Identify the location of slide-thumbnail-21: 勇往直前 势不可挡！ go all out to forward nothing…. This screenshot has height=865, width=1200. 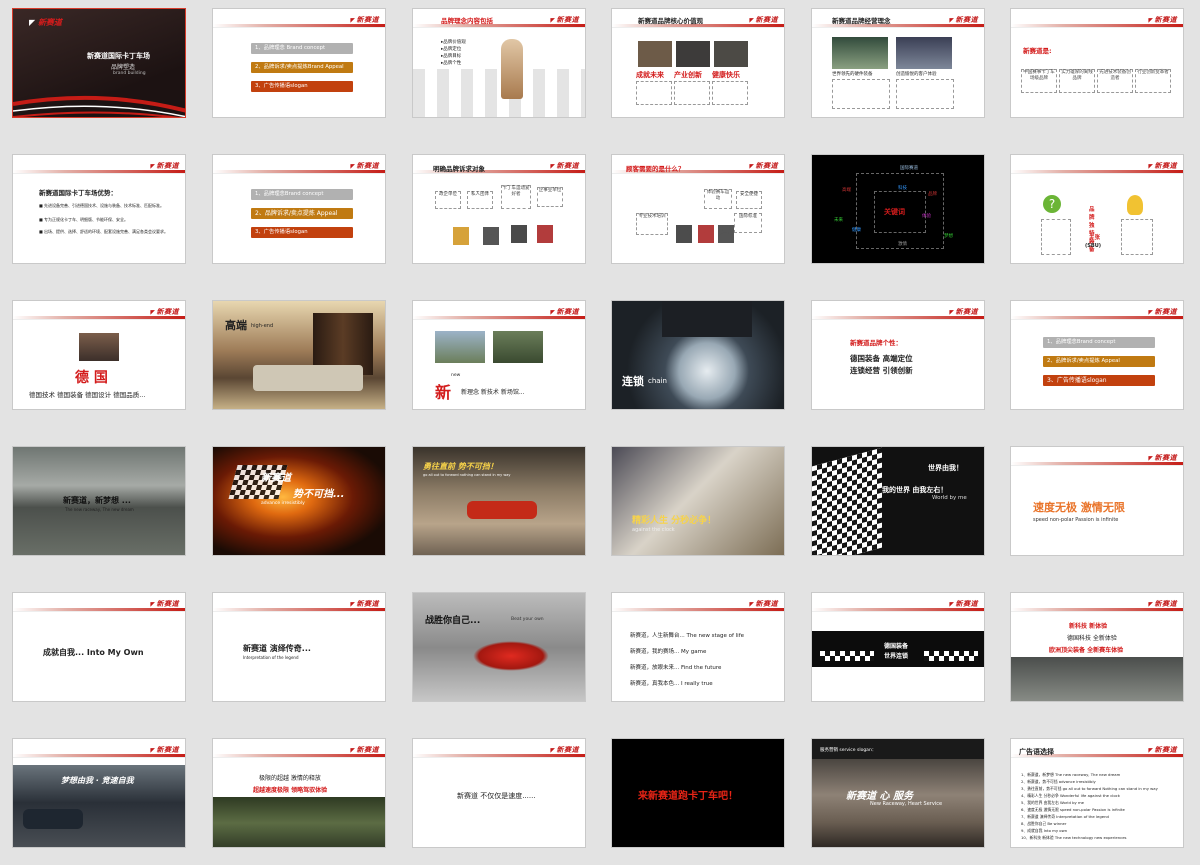
(499, 501).